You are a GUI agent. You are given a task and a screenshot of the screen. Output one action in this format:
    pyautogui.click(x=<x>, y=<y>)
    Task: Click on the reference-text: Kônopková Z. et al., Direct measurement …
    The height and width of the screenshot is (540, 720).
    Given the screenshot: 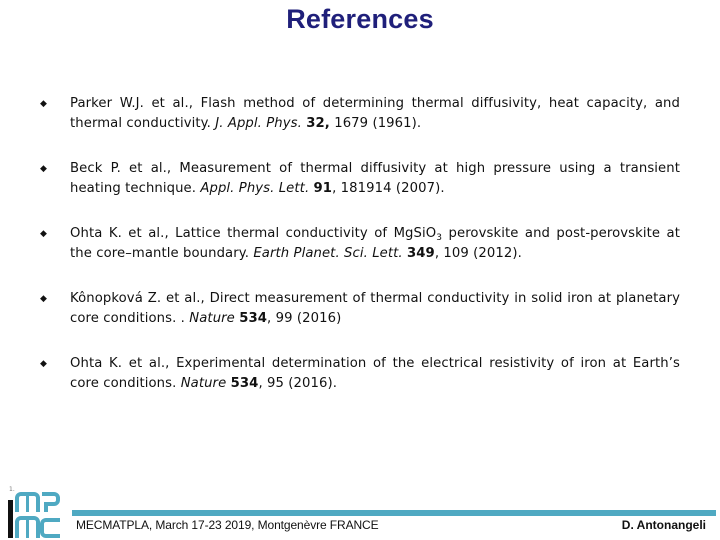 What is the action you would take?
    pyautogui.click(x=375, y=308)
    